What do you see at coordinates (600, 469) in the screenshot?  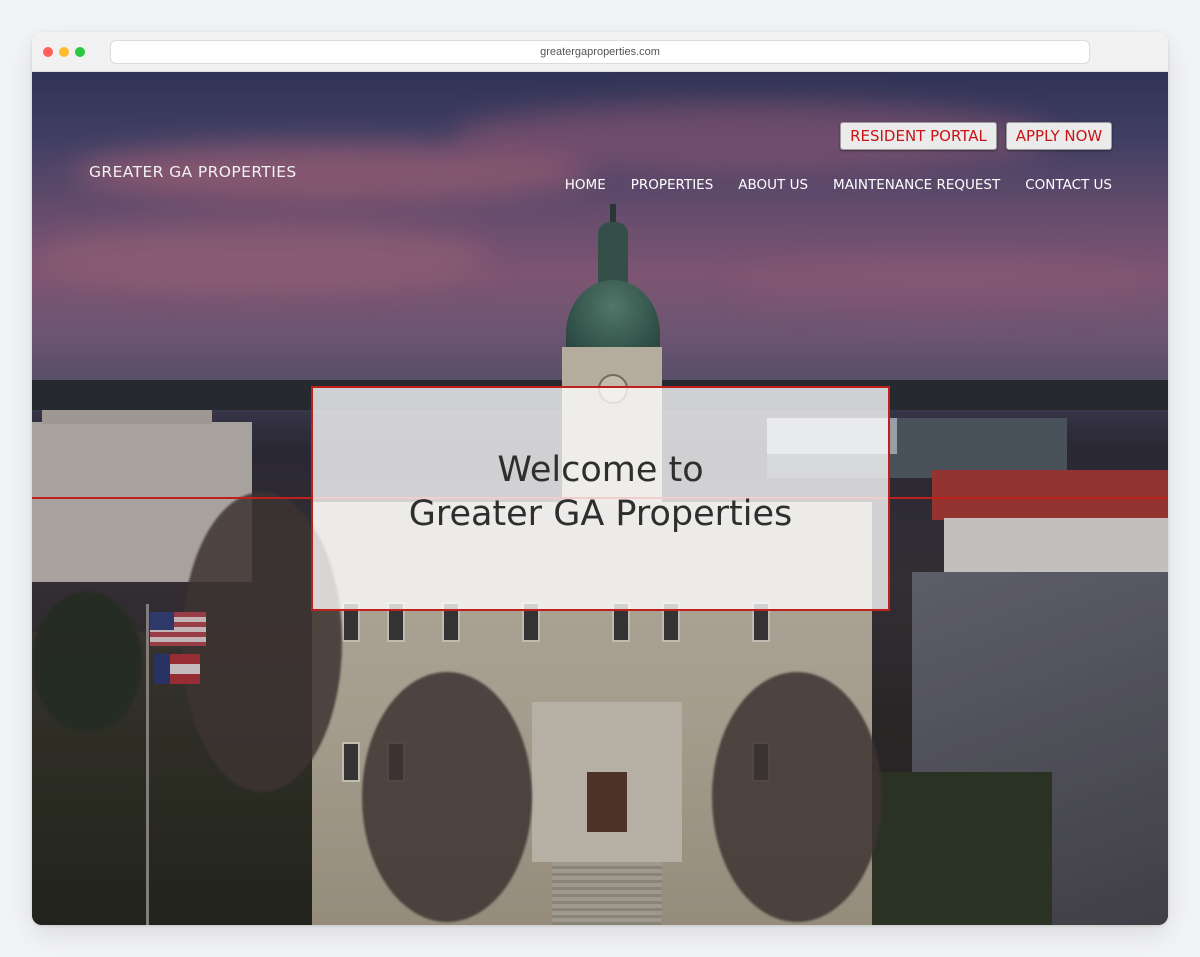 I see `hero-title-line-1: Welcome to` at bounding box center [600, 469].